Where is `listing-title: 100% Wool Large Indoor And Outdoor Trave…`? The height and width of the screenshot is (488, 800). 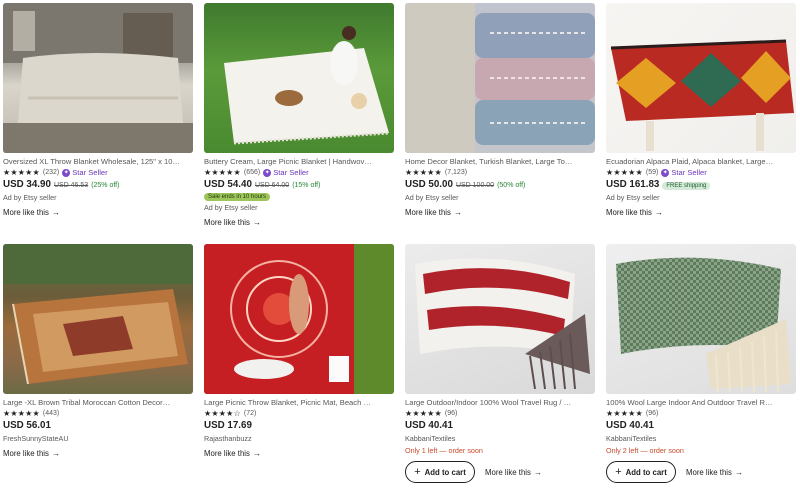 listing-title: 100% Wool Large Indoor And Outdoor Trave… is located at coordinates (701, 403).